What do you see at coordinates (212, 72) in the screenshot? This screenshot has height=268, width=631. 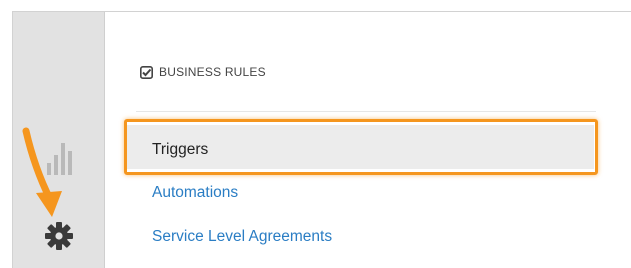 I see `section-title: BUSINESS RULES` at bounding box center [212, 72].